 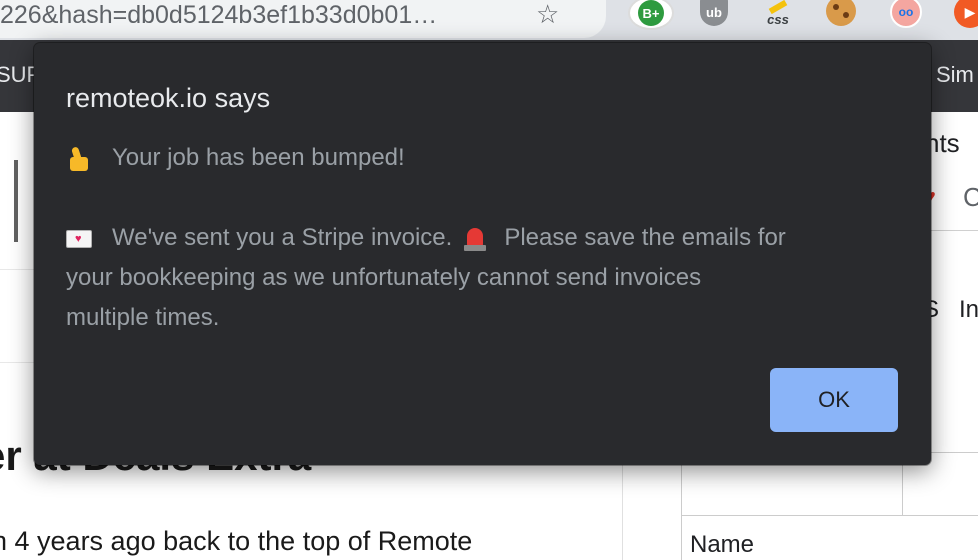 I want to click on dialog-text: Please save the emails for, so click(x=645, y=237).